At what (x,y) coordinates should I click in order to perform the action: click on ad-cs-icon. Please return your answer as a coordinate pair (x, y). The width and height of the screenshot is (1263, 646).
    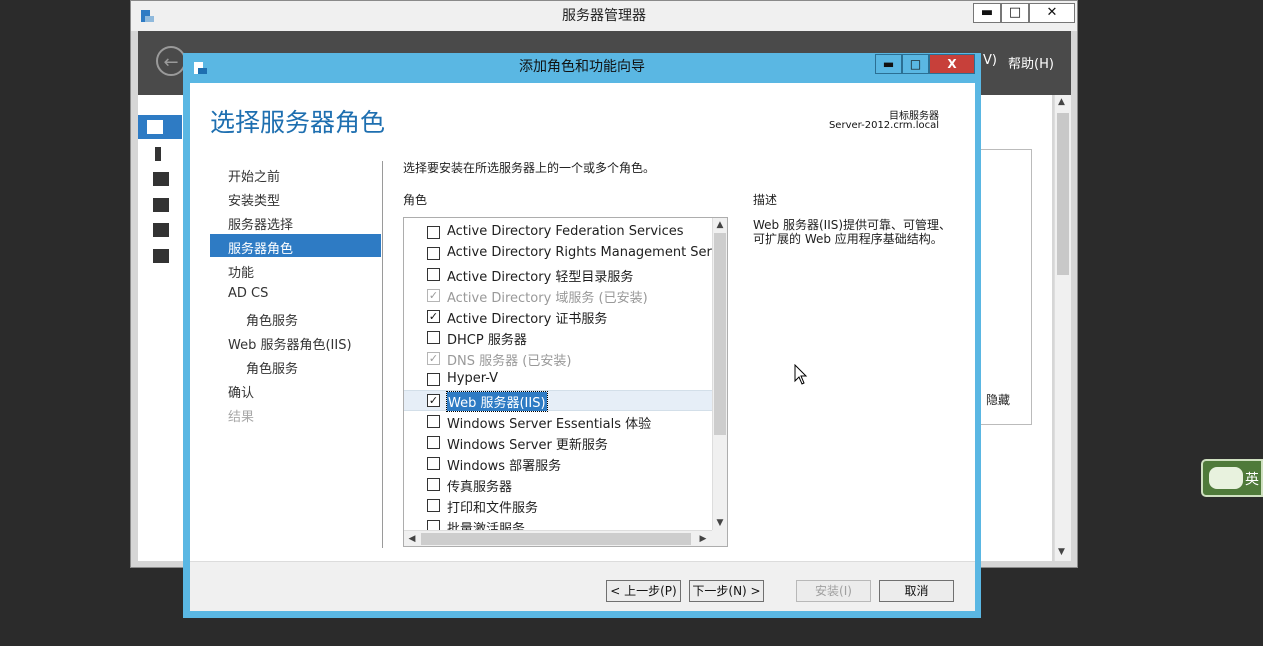
    Looking at the image, I should click on (161, 205).